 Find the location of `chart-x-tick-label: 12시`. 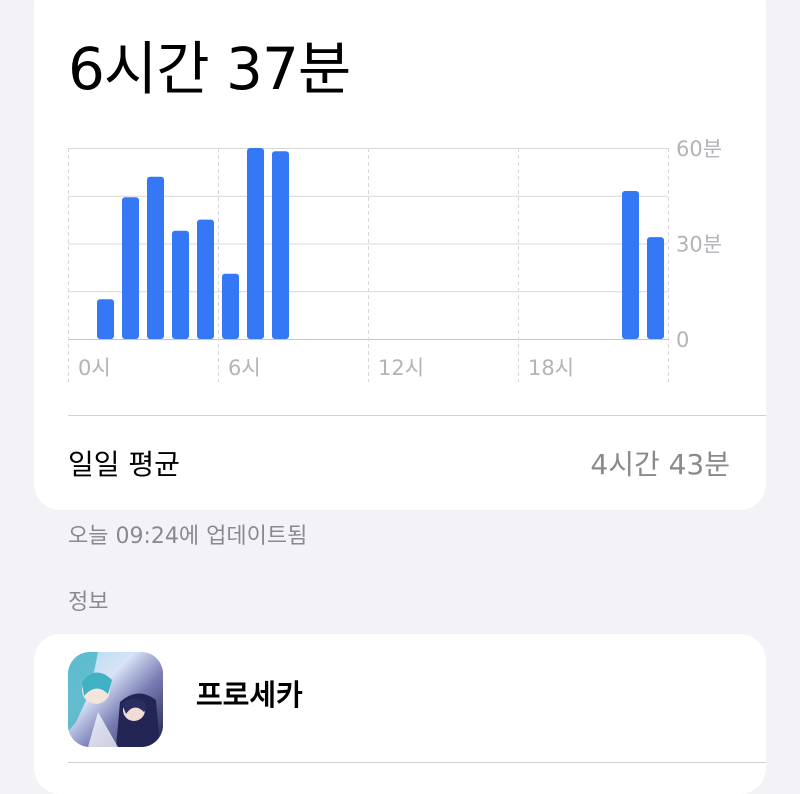

chart-x-tick-label: 12시 is located at coordinates (401, 368).